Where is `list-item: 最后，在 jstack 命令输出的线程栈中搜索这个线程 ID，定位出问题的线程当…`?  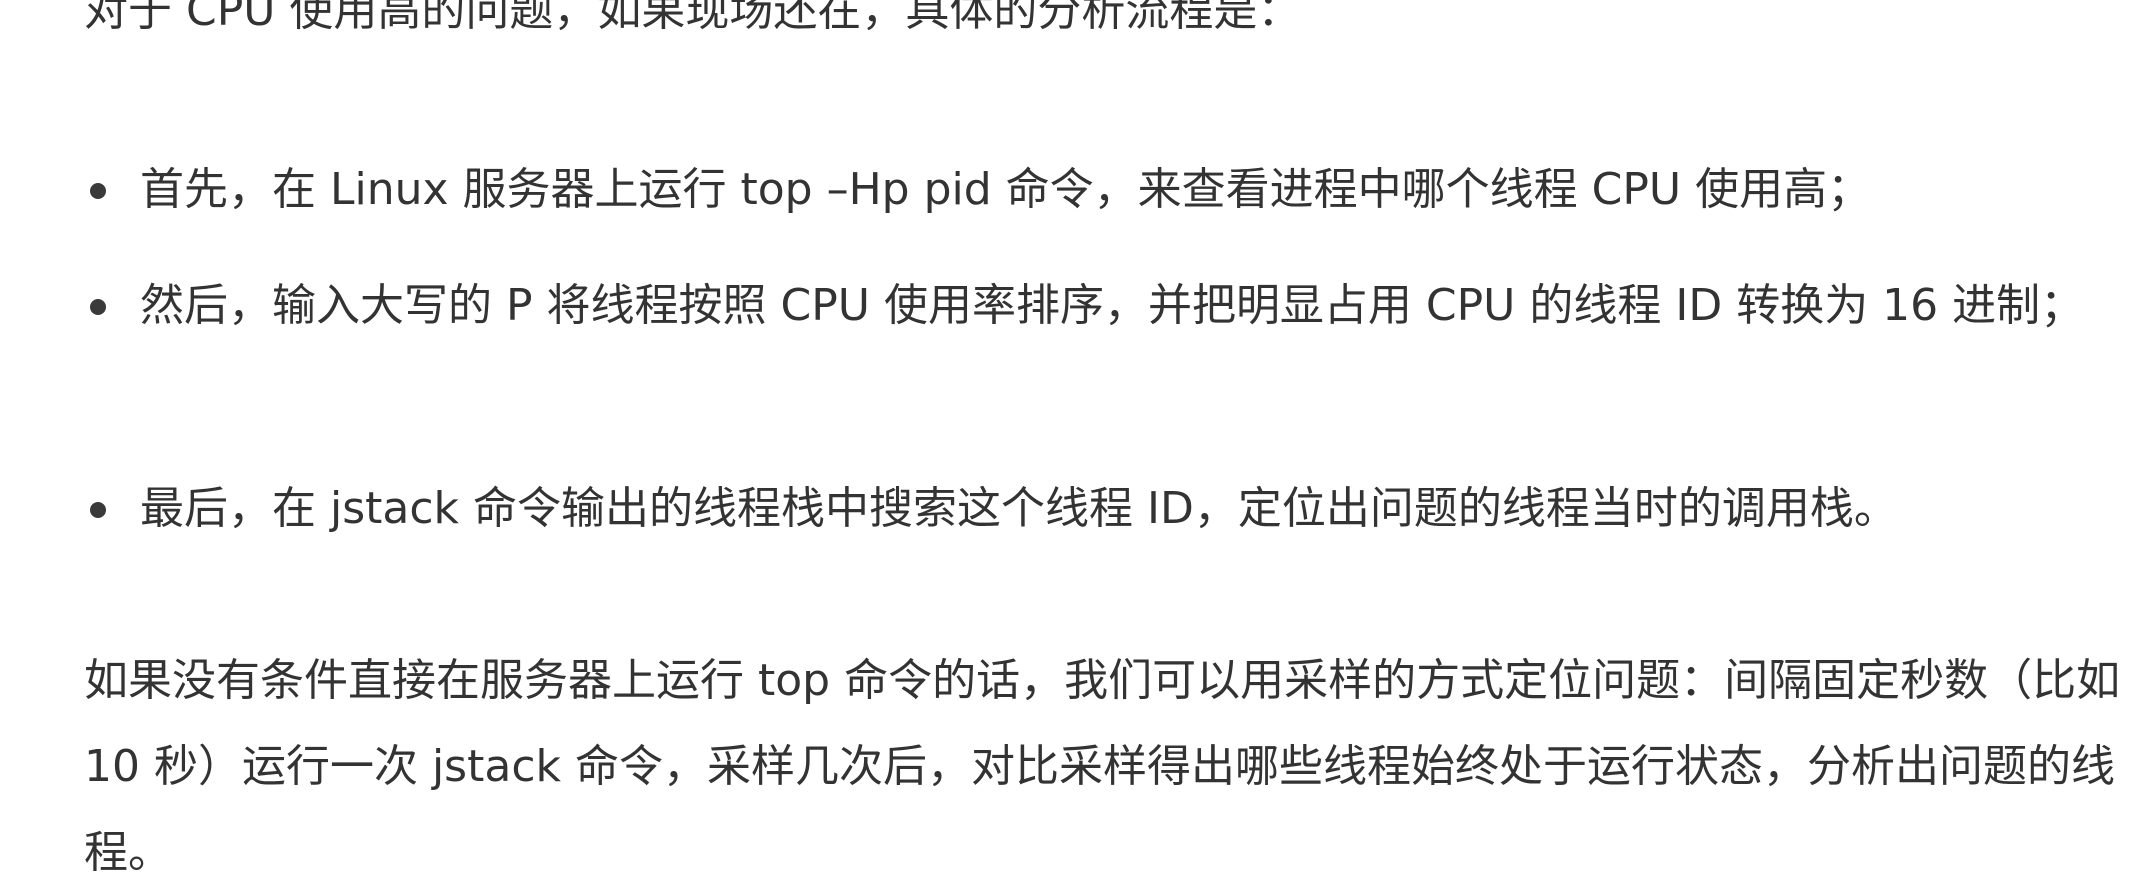 list-item: 最后，在 jstack 命令输出的线程栈中搜索这个线程 ID，定位出问题的线程当… is located at coordinates (1104, 509).